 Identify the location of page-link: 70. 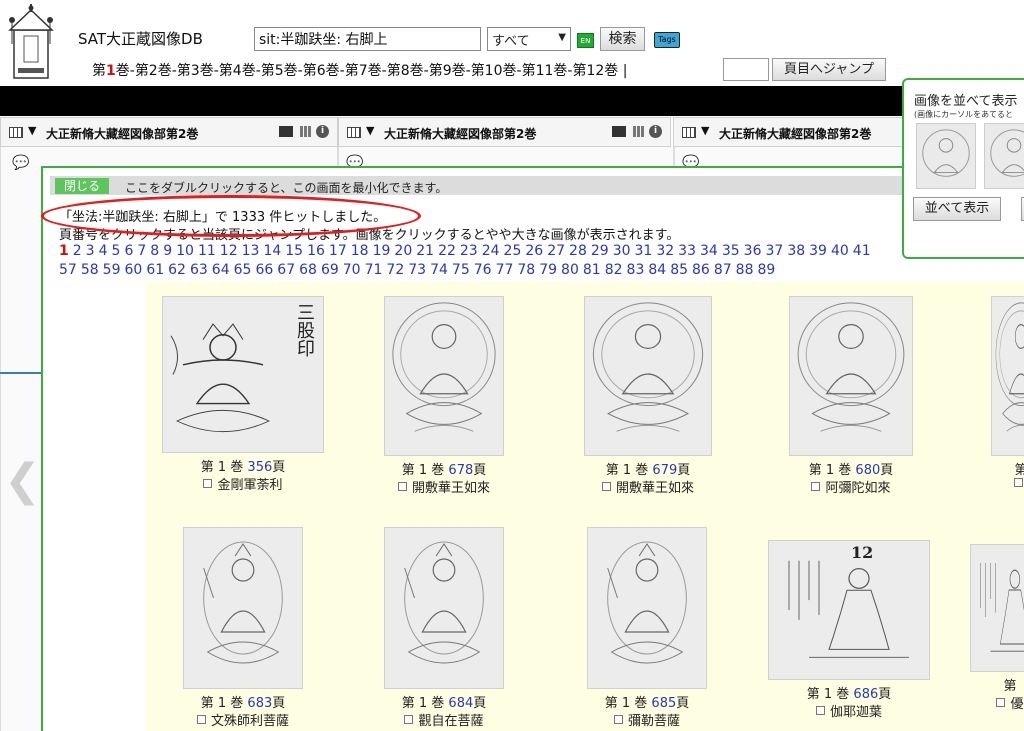
(352, 270).